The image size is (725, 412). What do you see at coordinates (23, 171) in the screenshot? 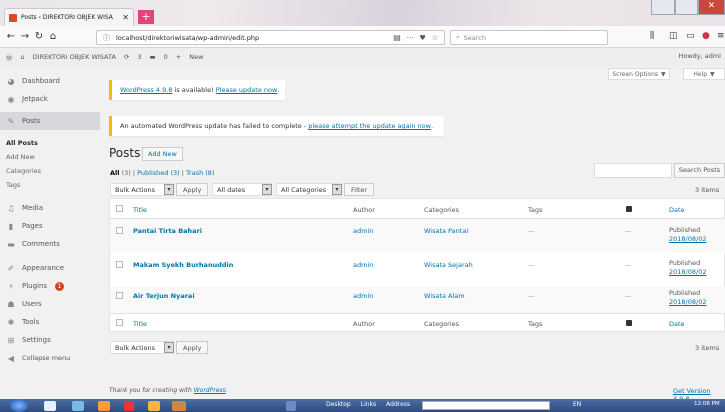
I see `submenu-categories: Categories` at bounding box center [23, 171].